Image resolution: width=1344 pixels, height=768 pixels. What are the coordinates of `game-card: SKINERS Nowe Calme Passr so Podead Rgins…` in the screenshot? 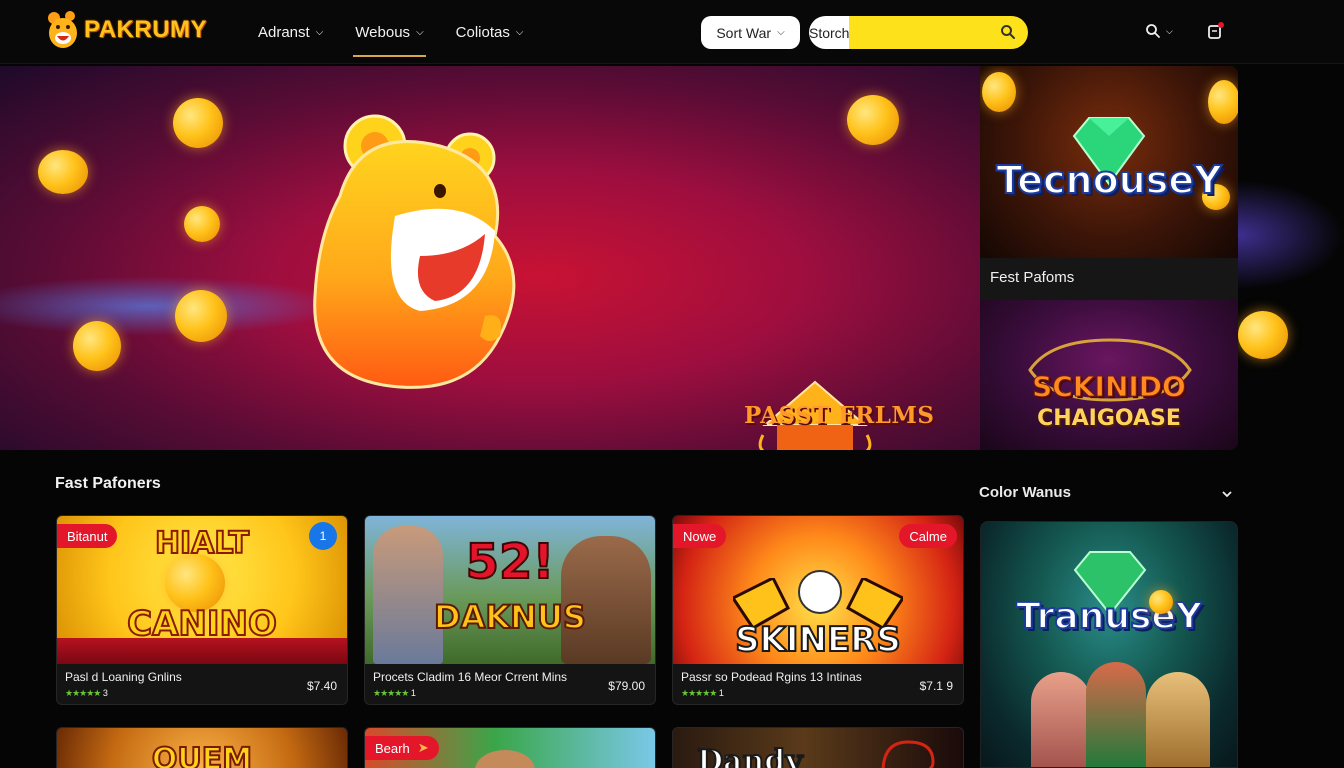 It's located at (818, 610).